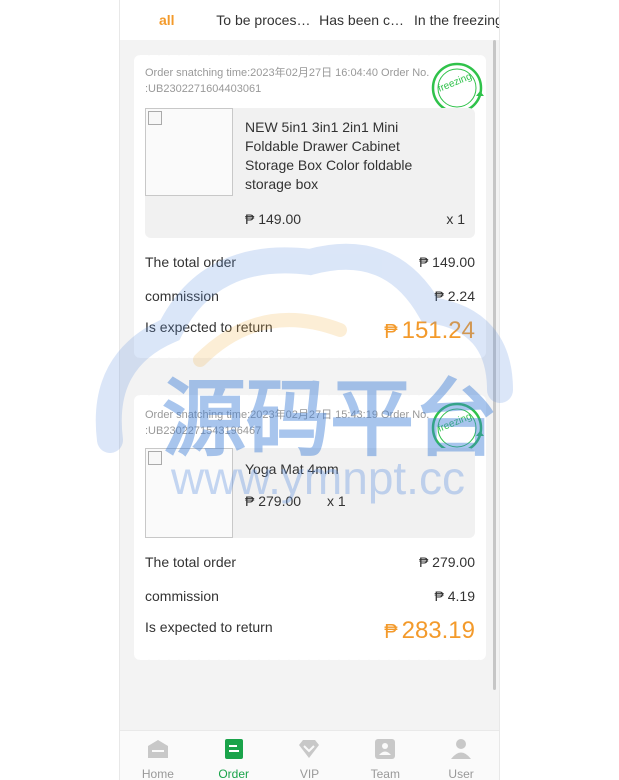 Image resolution: width=619 pixels, height=780 pixels. I want to click on product-price: ₱ 149.00, so click(273, 219).